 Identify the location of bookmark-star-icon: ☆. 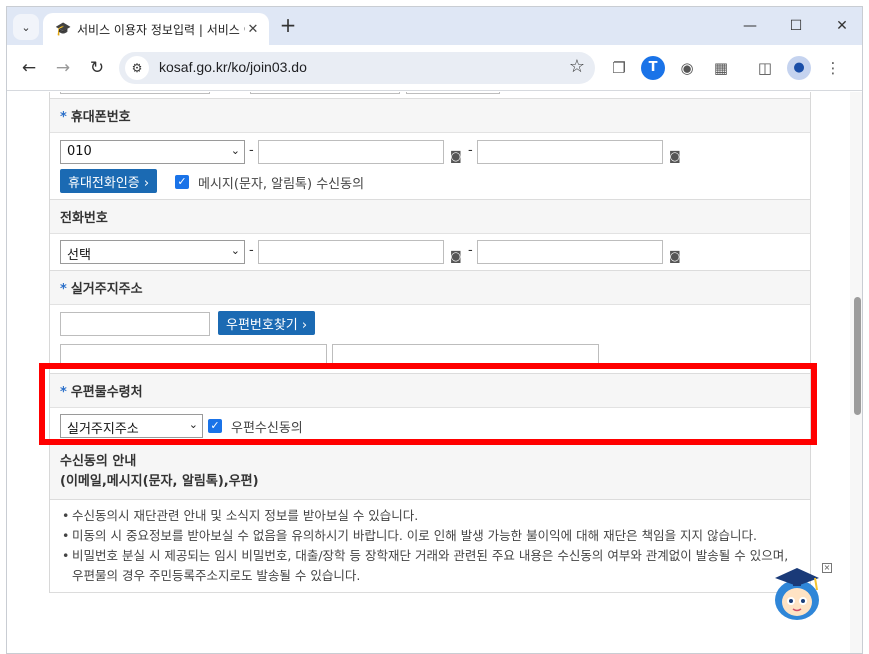
(577, 66).